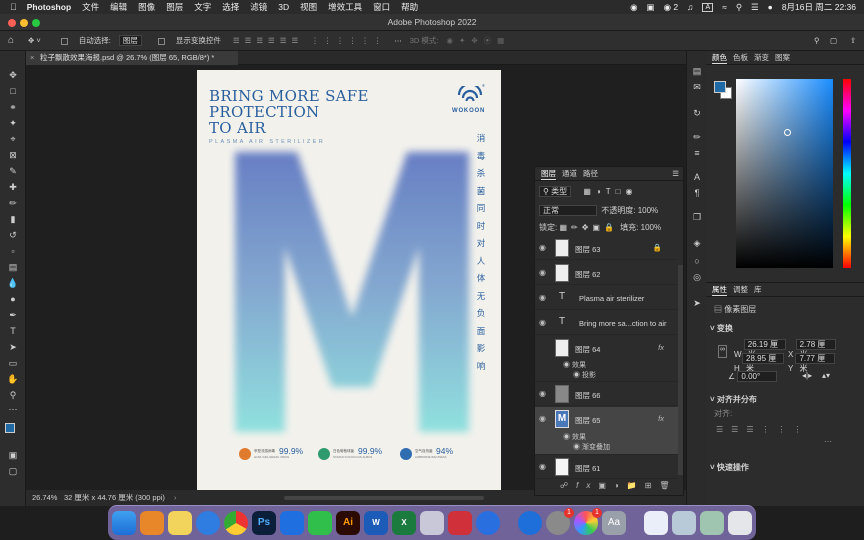 This screenshot has width=864, height=540. What do you see at coordinates (264, 523) in the screenshot?
I see `photoshop-icon: Ps` at bounding box center [264, 523].